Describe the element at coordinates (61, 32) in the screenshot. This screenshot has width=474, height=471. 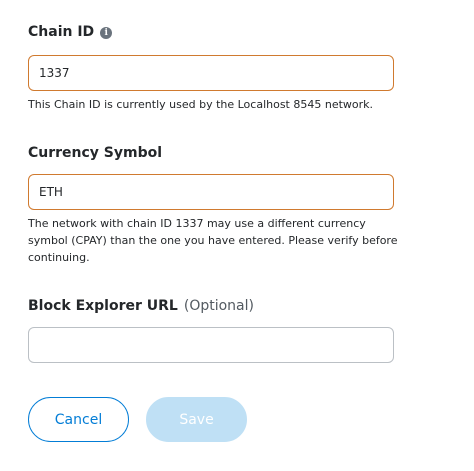
I see `chain-id-label: Chain ID` at that location.